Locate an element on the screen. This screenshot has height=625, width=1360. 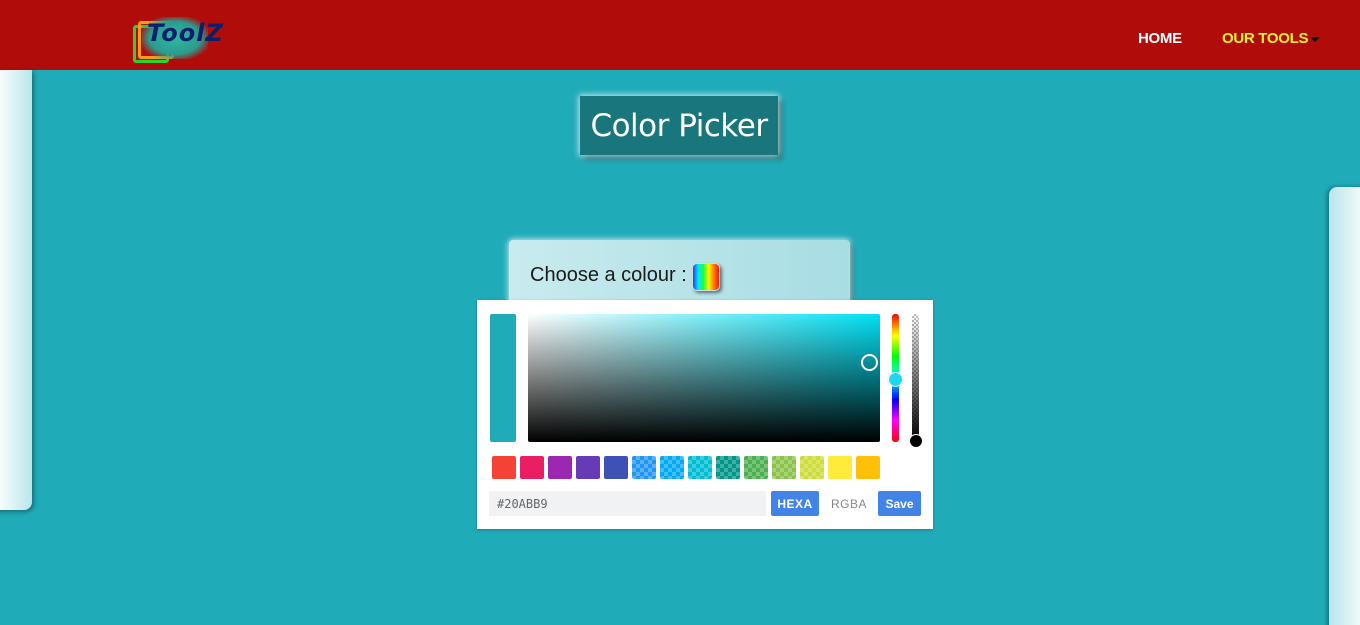
nav-link-home: HOME is located at coordinates (1160, 38).